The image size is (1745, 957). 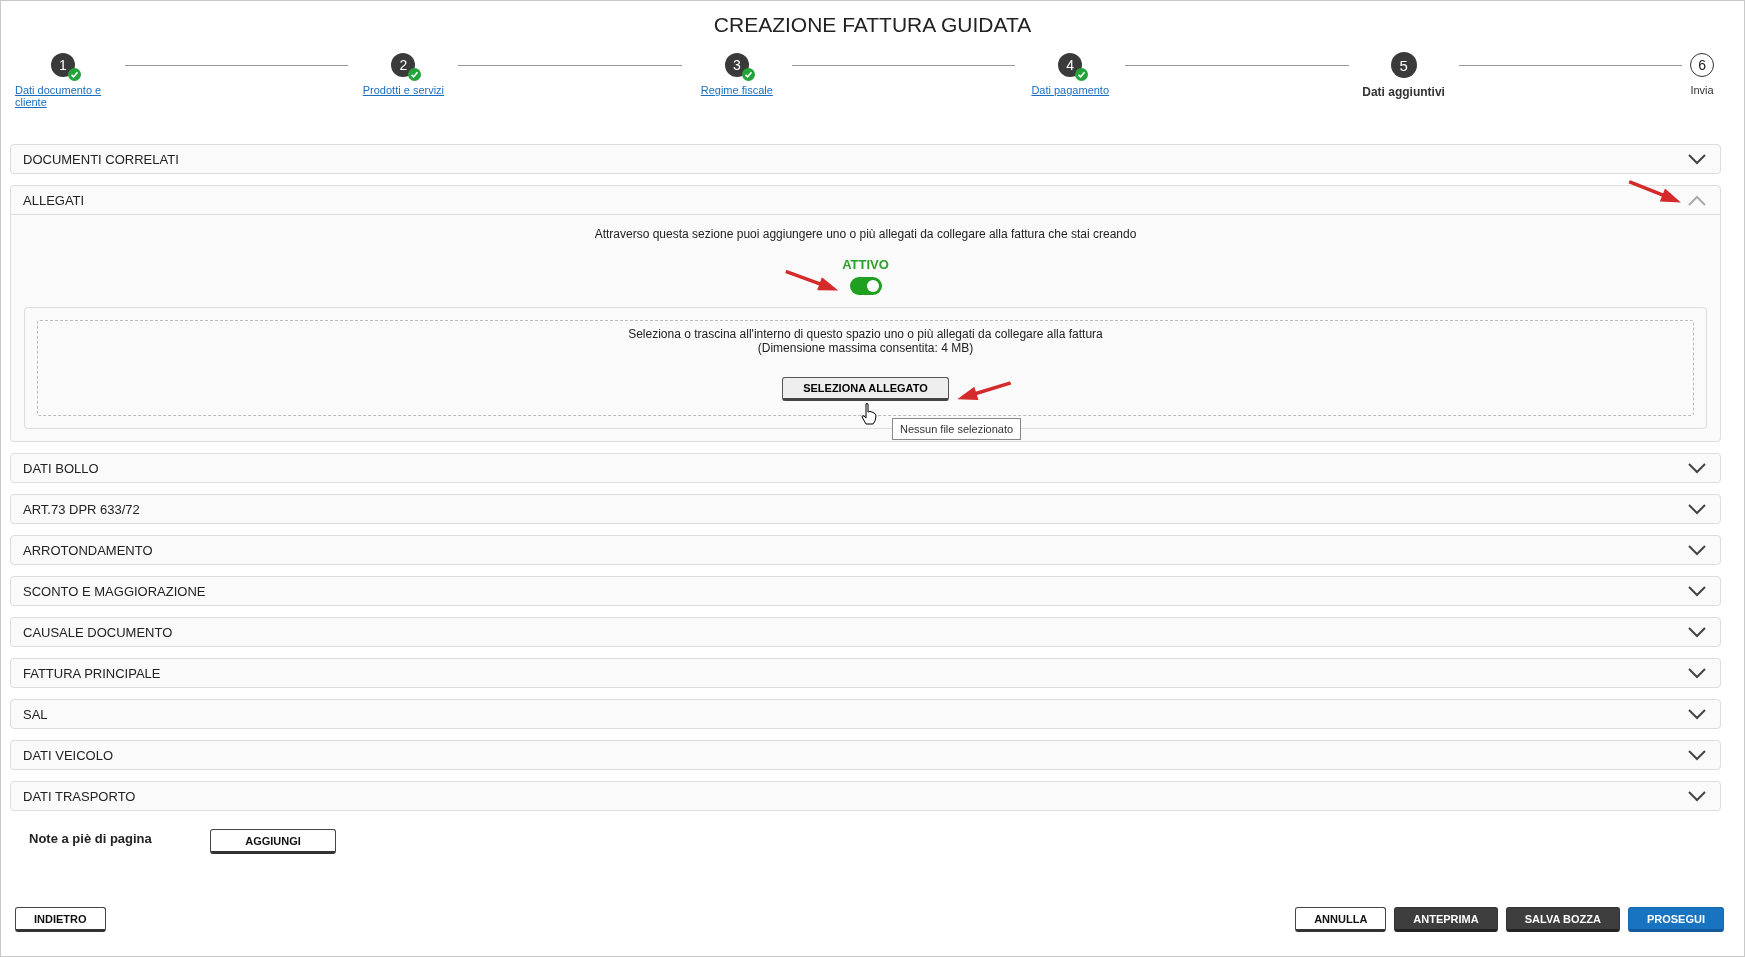 I want to click on section-title: DATI TRASPORTO, so click(x=79, y=796).